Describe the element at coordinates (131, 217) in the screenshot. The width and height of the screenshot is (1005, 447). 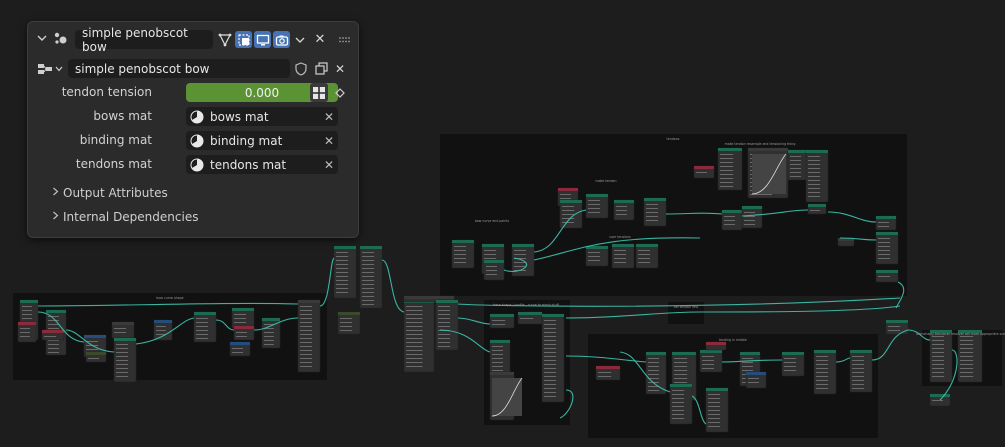
I see `internal-dependencies-label: Internal Dependencies` at that location.